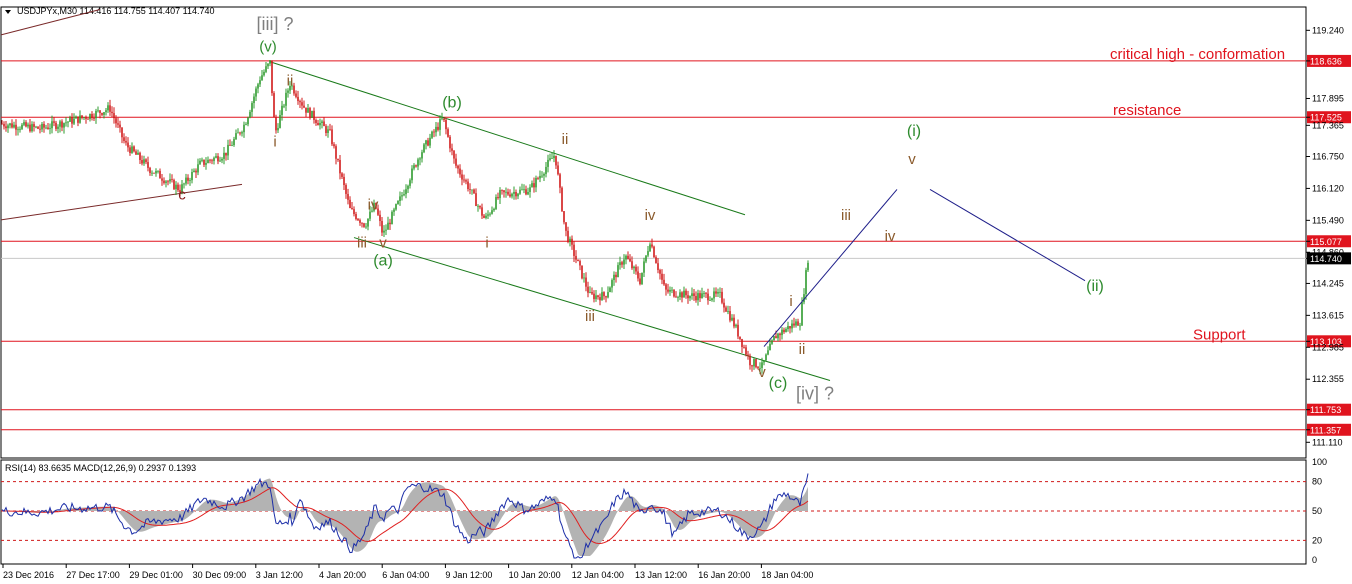 This screenshot has height=584, width=1352. I want to click on level-price-label: 111.753, so click(1325, 410).